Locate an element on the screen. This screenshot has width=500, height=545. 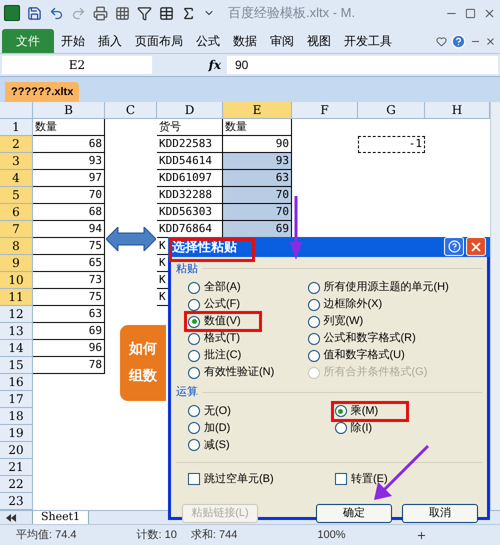
row-header: 6 is located at coordinates (16, 212).